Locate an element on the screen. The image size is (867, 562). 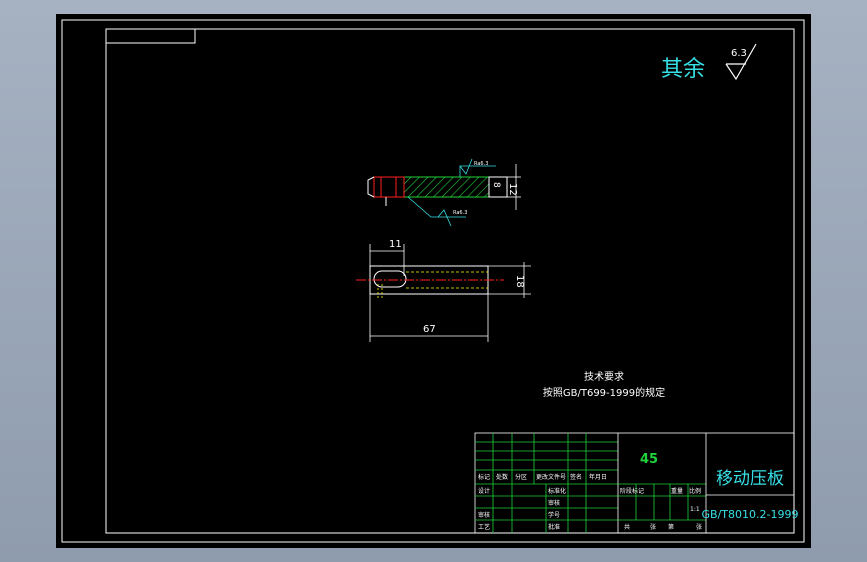
tb-header-5: 年月日 is located at coordinates (598, 477).